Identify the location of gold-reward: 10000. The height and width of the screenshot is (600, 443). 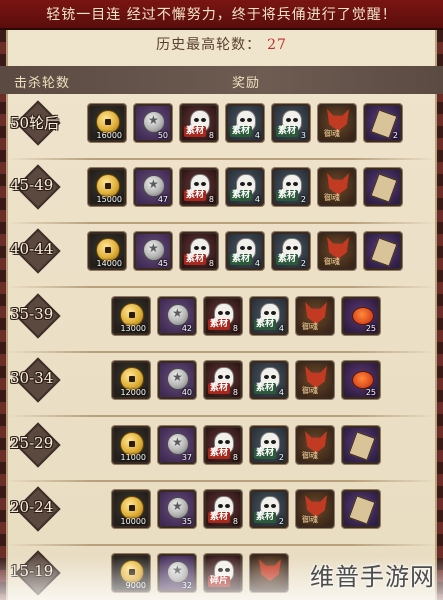
(131, 509).